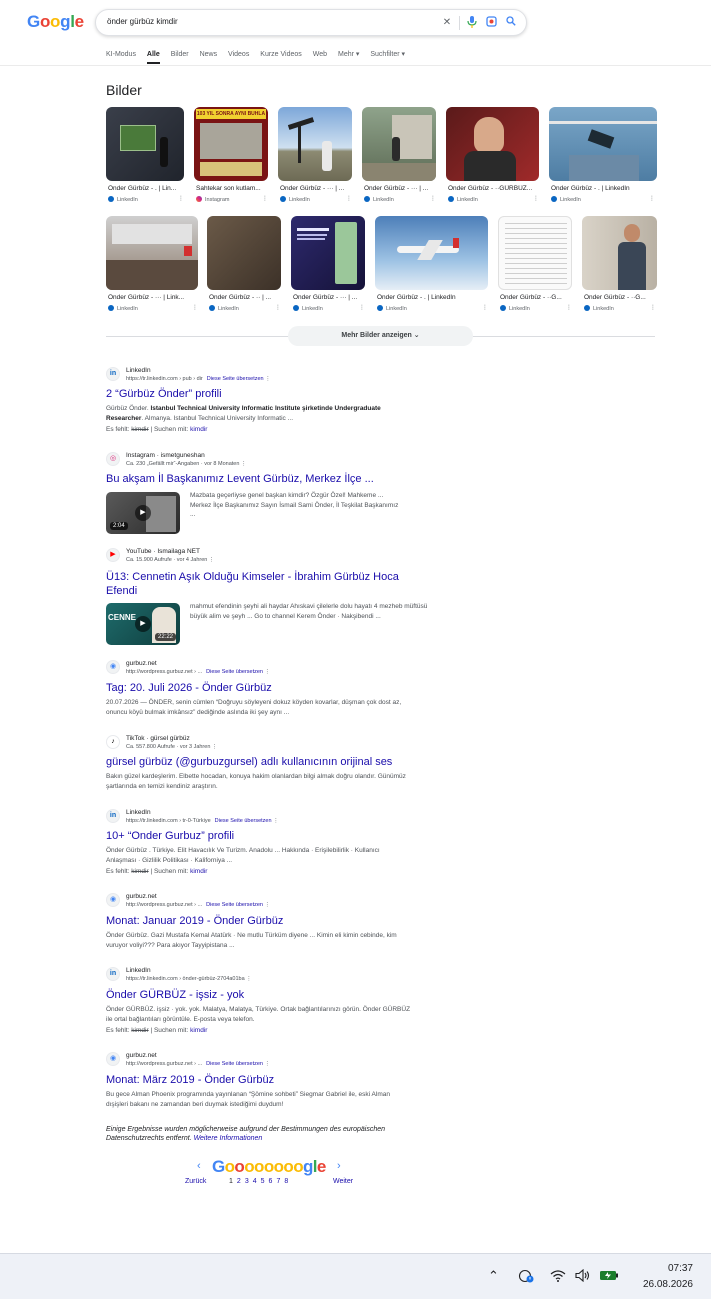 The width and height of the screenshot is (711, 1299). Describe the element at coordinates (491, 23) in the screenshot. I see `lens-icon` at that location.